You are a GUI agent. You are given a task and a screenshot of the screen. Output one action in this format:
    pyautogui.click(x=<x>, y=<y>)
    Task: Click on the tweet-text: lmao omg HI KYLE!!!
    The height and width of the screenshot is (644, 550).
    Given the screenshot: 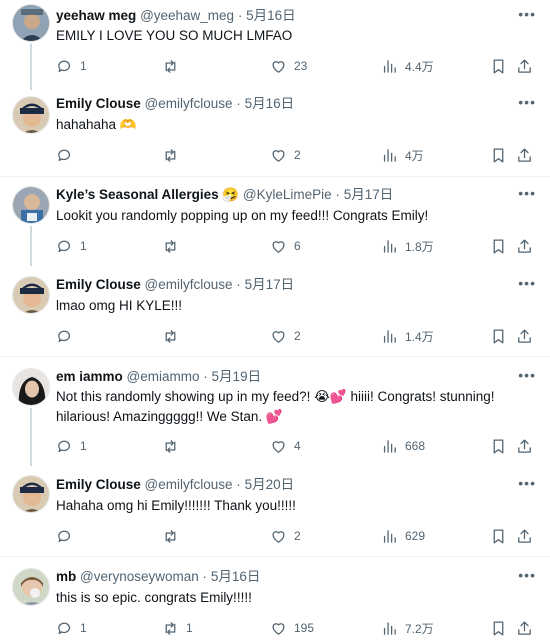 What is the action you would take?
    pyautogui.click(x=119, y=305)
    